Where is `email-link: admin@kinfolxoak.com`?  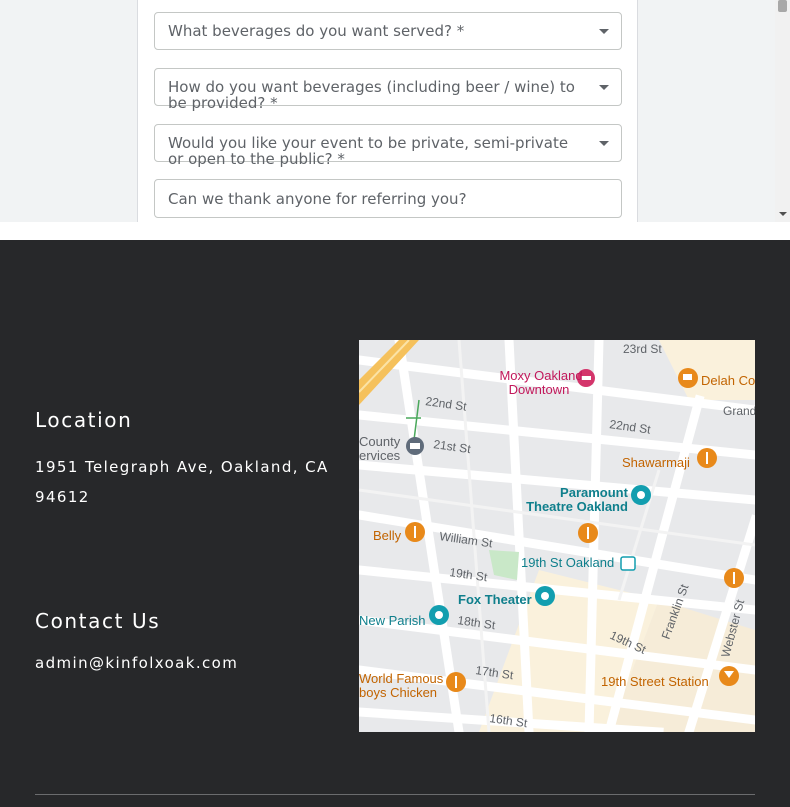 email-link: admin@kinfolxoak.com is located at coordinates (136, 663).